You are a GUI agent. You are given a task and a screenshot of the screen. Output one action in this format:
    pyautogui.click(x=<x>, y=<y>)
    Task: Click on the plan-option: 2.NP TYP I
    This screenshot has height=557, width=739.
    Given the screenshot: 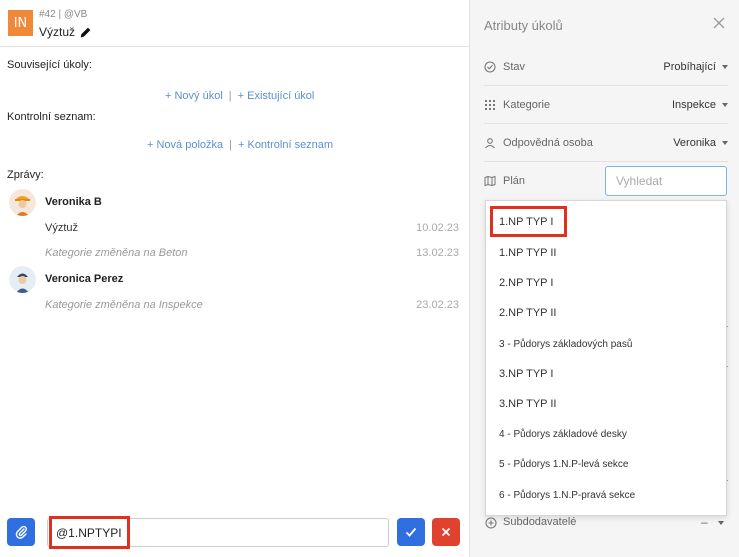 What is the action you would take?
    pyautogui.click(x=526, y=283)
    